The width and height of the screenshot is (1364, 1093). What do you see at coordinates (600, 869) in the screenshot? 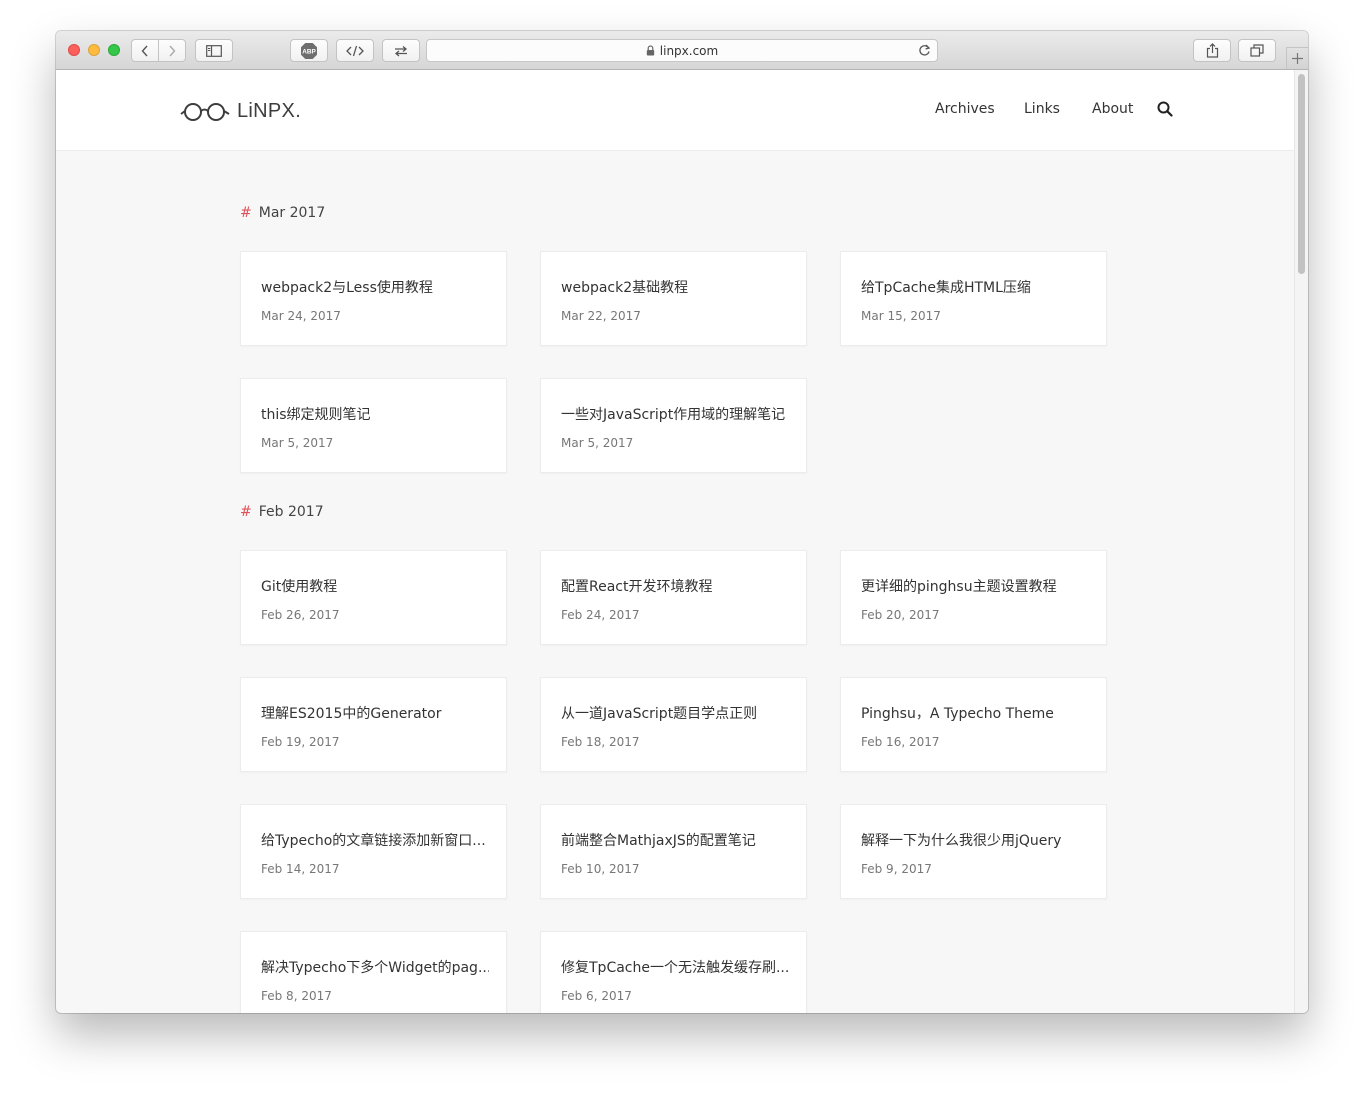
I see `post-date: Feb 10, 2017` at bounding box center [600, 869].